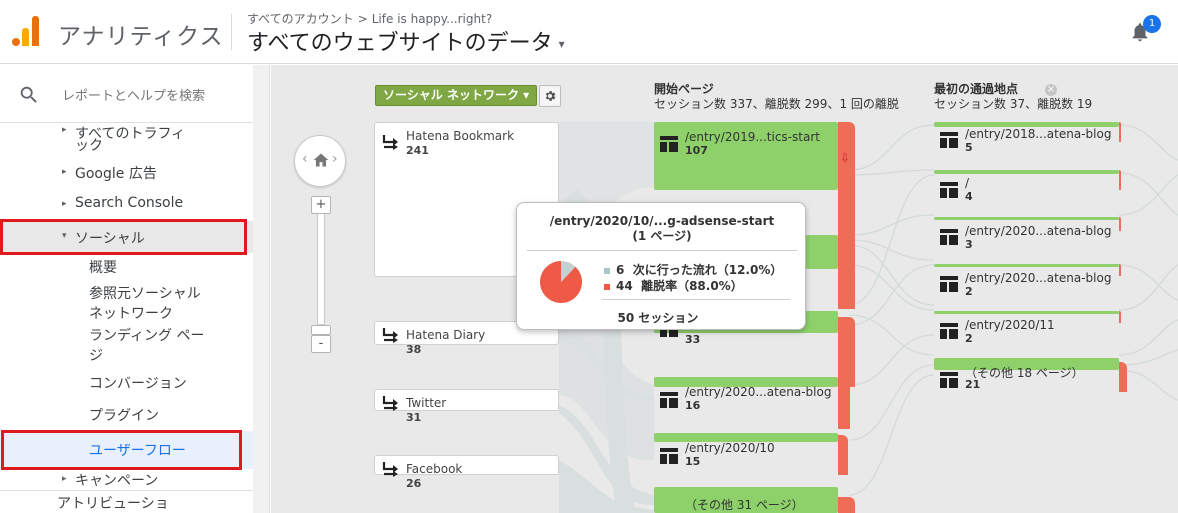  I want to click on pan-control: ‹ ›, so click(320, 161).